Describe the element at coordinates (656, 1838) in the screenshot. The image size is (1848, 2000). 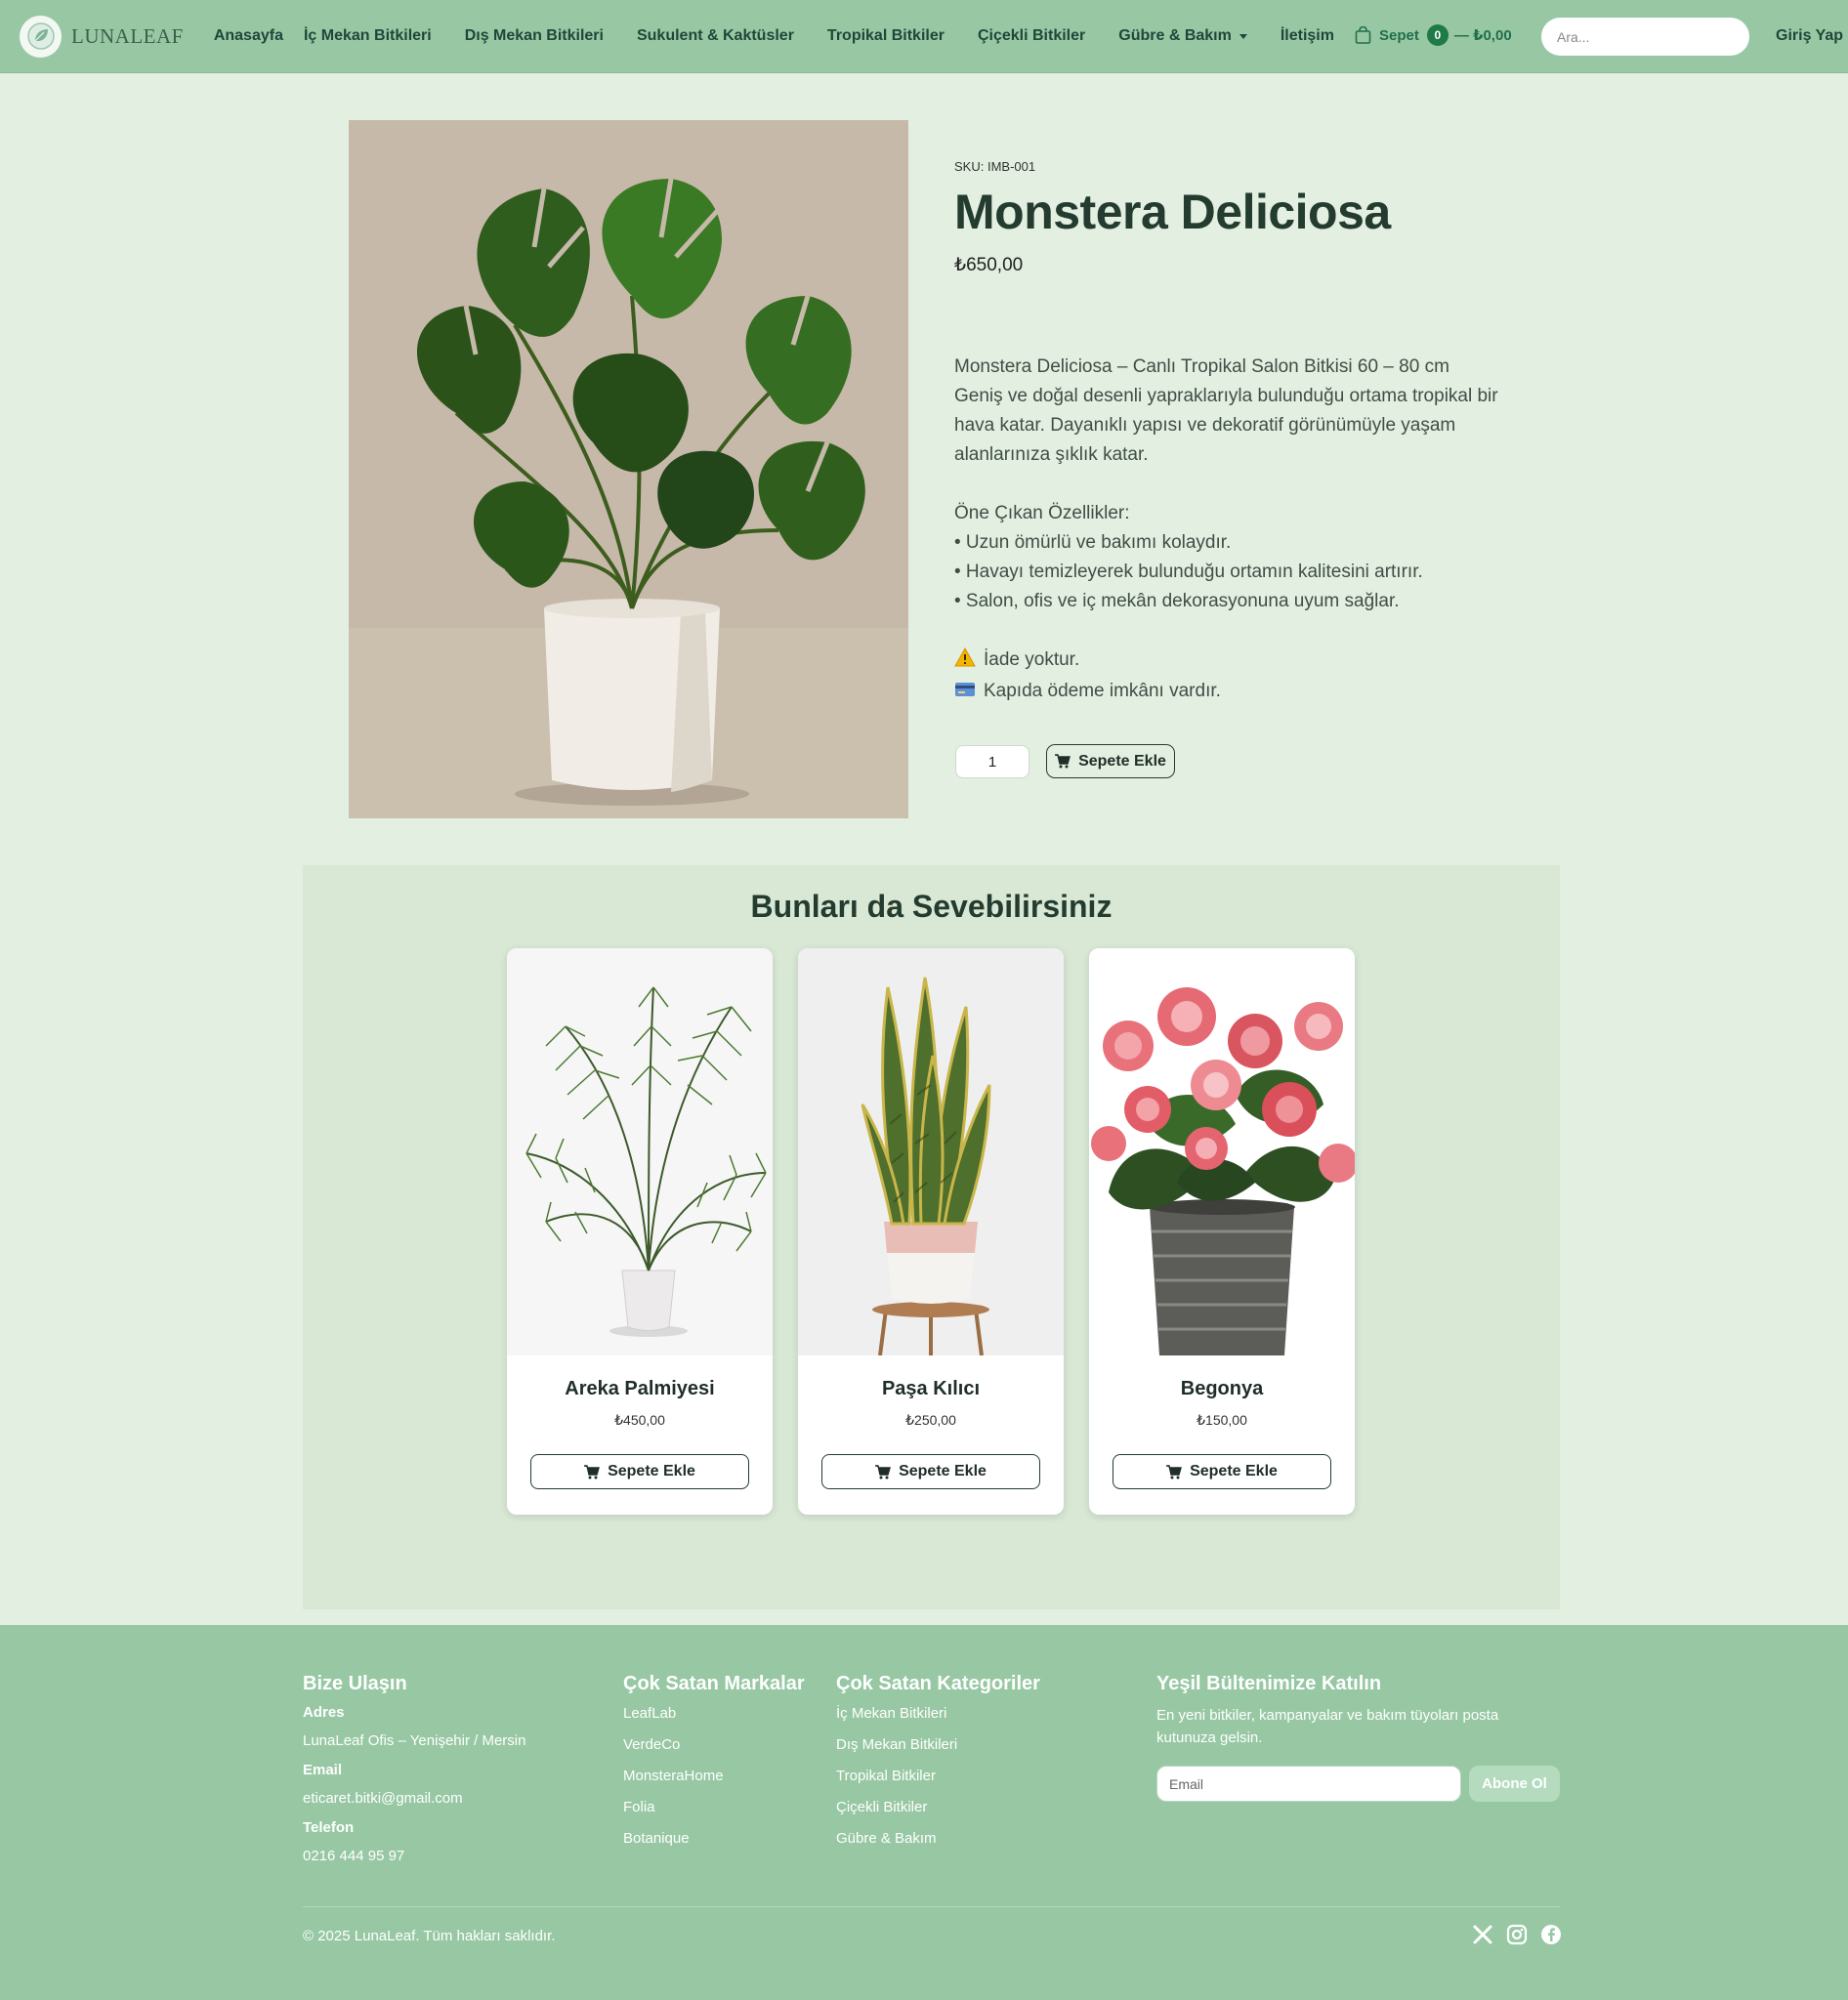
I see `footer-brand-link: Botanique` at that location.